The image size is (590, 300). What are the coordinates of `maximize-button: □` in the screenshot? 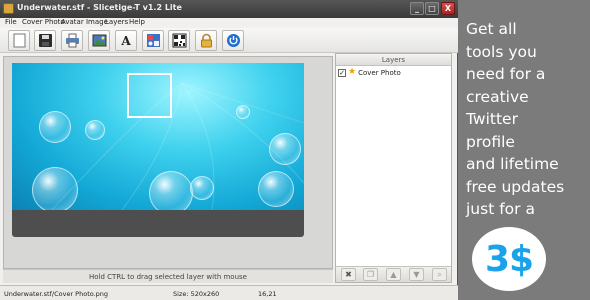 It's located at (432, 8).